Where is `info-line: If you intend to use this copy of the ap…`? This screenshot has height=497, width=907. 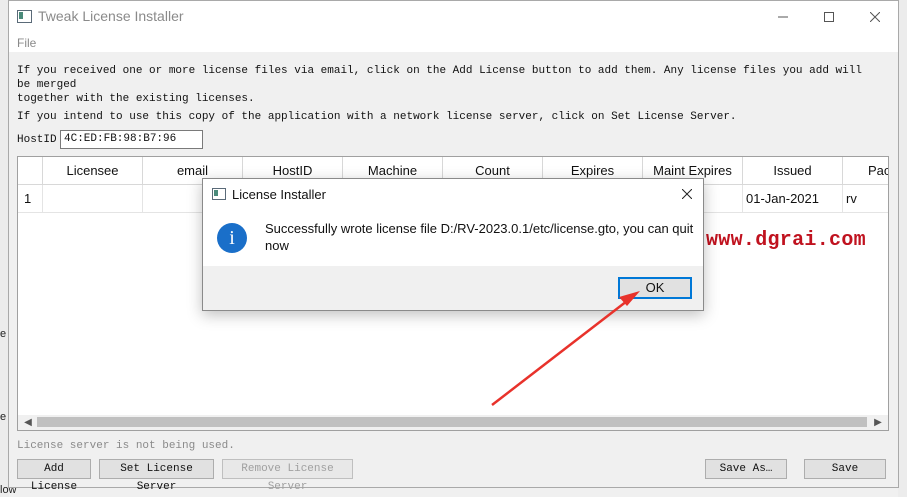 info-line: If you intend to use this copy of the ap… is located at coordinates (377, 117).